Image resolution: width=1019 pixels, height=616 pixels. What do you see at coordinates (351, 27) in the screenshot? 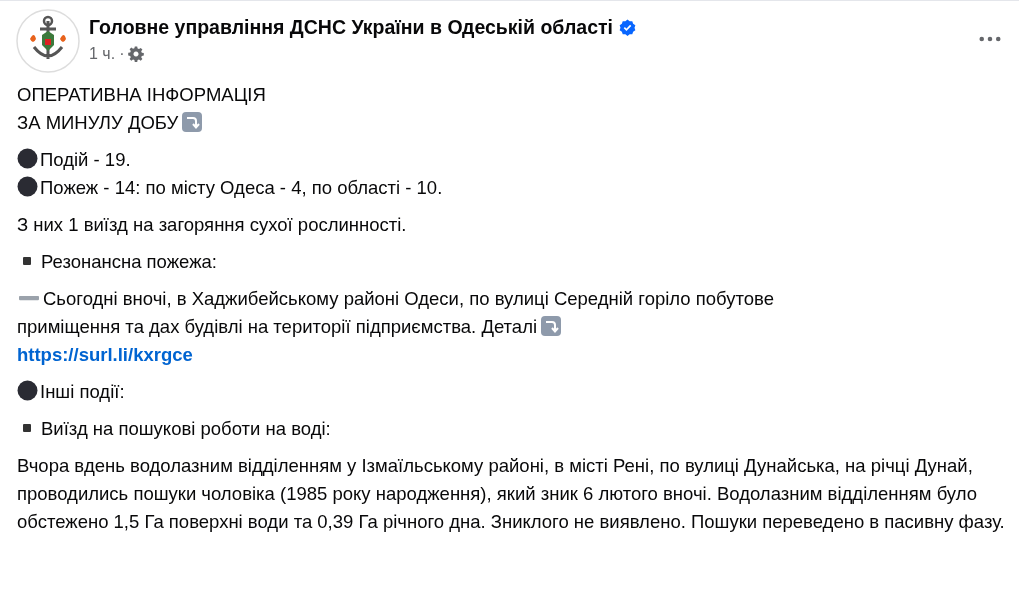
I see `page-name: Головне управління ДСНС України в Одеській області` at bounding box center [351, 27].